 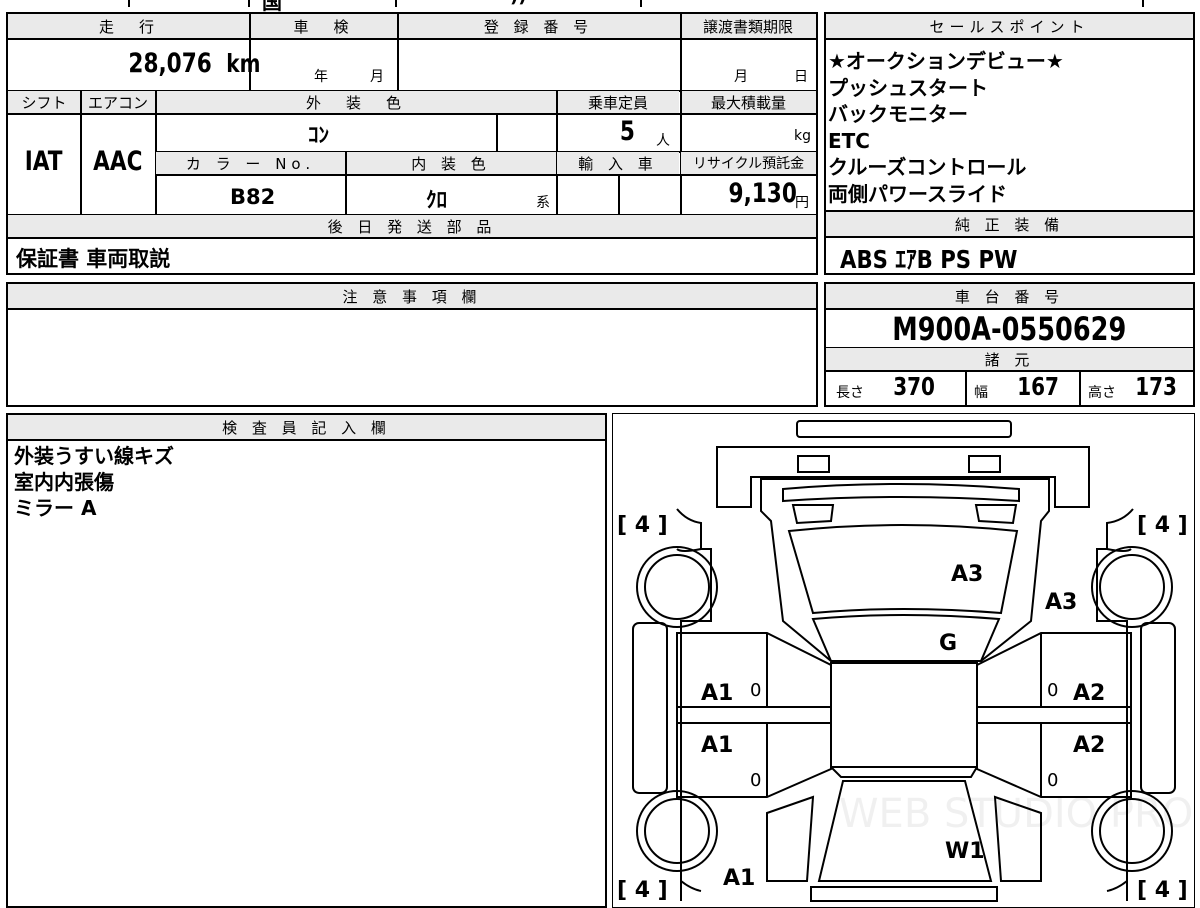 I want to click on spec-length-number: 370, so click(x=914, y=386).